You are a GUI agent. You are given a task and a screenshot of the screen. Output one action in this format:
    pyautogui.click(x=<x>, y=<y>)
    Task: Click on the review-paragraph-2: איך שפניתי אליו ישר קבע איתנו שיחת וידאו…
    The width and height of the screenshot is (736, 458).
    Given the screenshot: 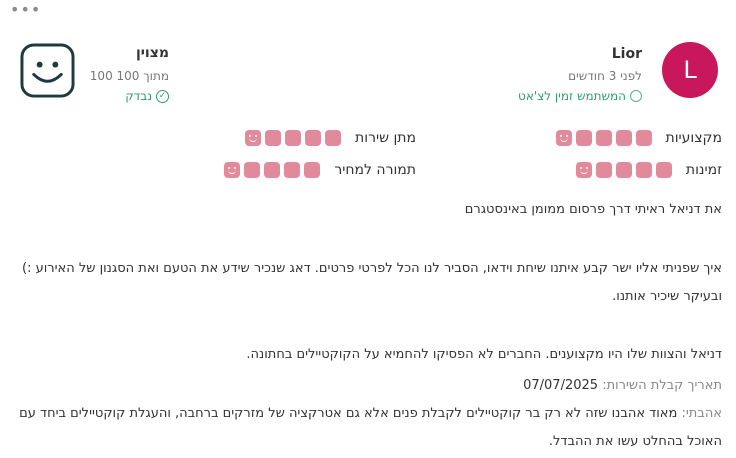 What is the action you would take?
    pyautogui.click(x=372, y=282)
    